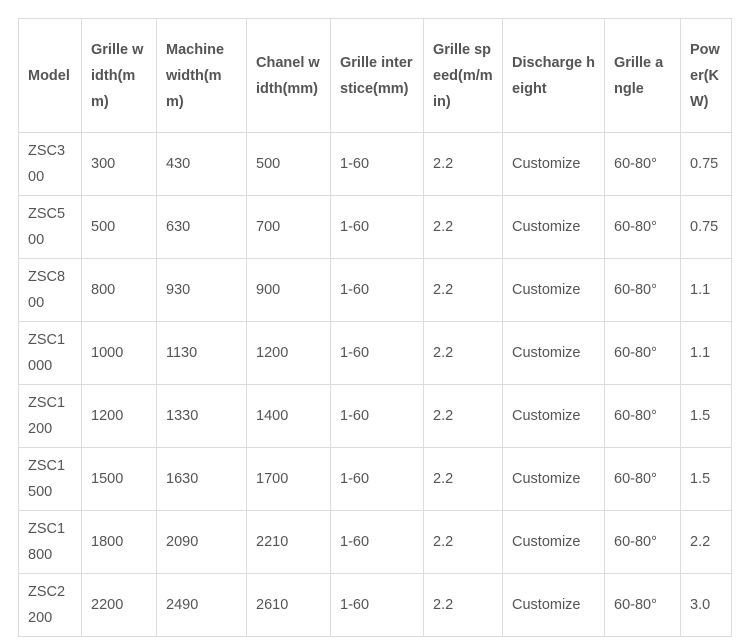  Describe the element at coordinates (119, 227) in the screenshot. I see `cell-grille-width: 500` at that location.